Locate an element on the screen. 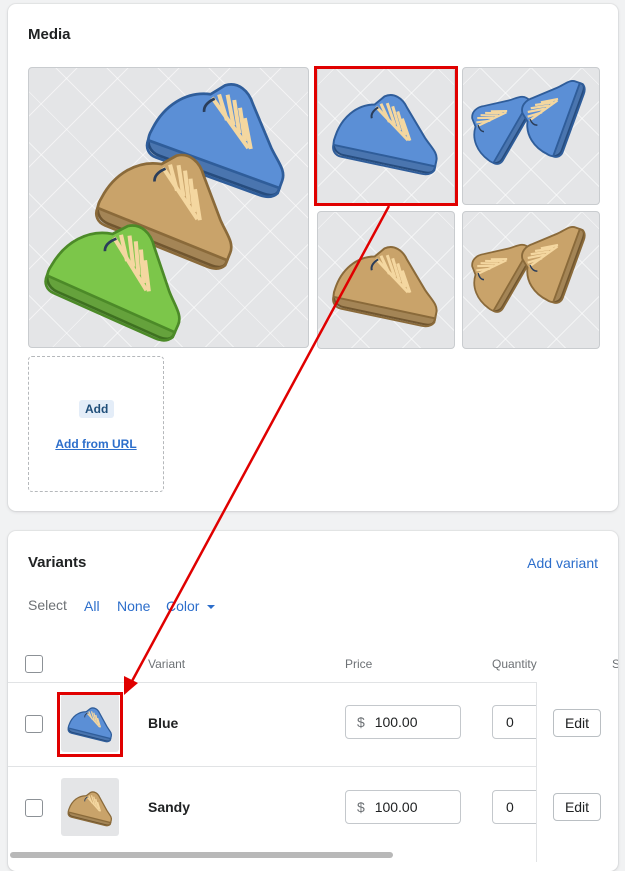 This screenshot has width=625, height=871. add-from-url-link: Add from URL is located at coordinates (96, 444).